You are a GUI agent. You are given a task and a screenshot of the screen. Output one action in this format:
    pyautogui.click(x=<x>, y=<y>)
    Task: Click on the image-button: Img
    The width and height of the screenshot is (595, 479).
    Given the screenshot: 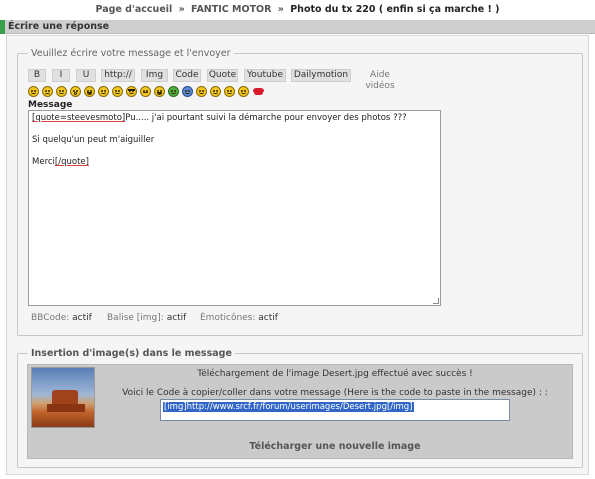 What is the action you would take?
    pyautogui.click(x=154, y=75)
    